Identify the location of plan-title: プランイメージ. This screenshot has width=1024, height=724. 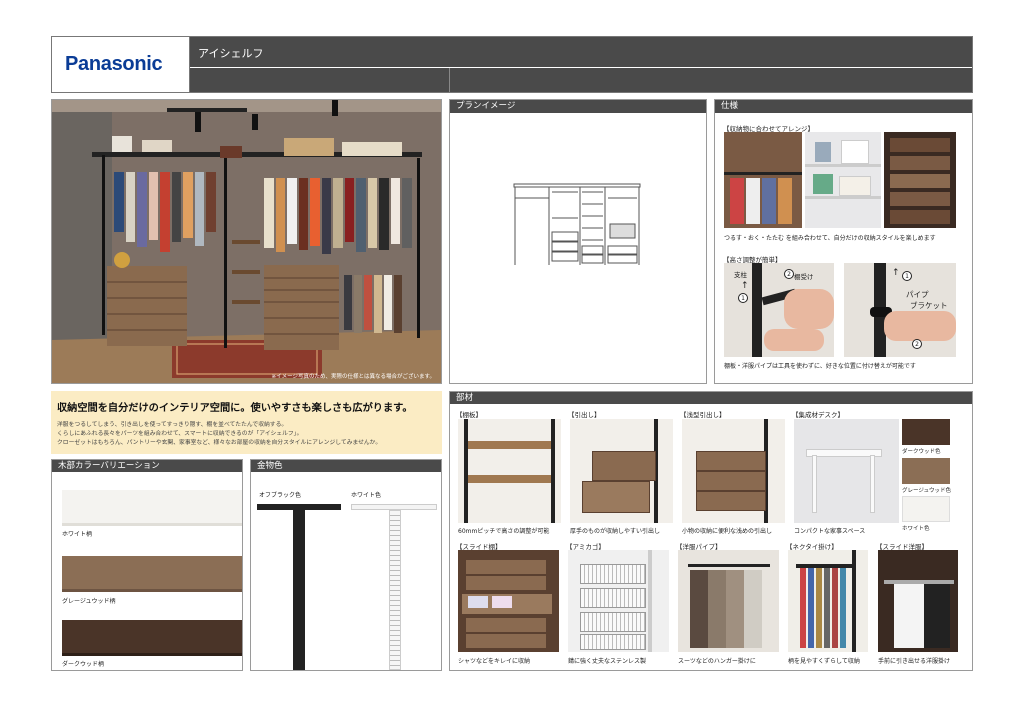
(578, 106).